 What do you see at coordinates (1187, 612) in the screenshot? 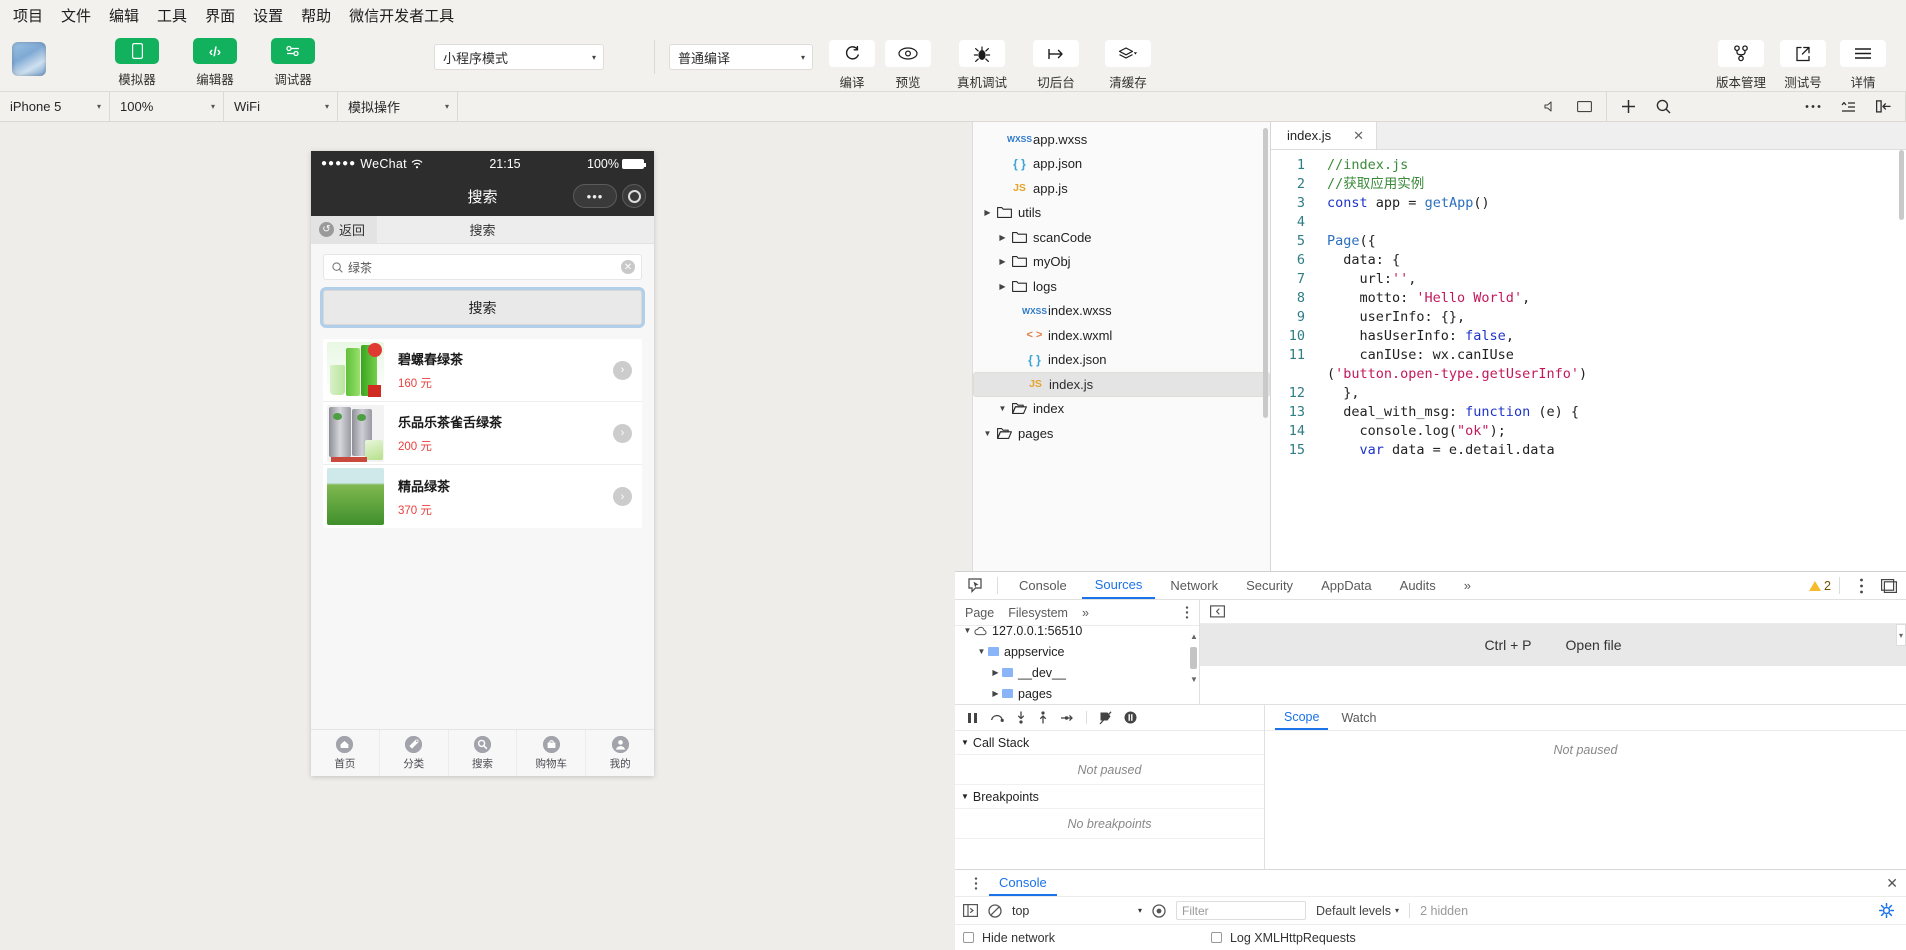
I see `sources-nav-more-icon` at bounding box center [1187, 612].